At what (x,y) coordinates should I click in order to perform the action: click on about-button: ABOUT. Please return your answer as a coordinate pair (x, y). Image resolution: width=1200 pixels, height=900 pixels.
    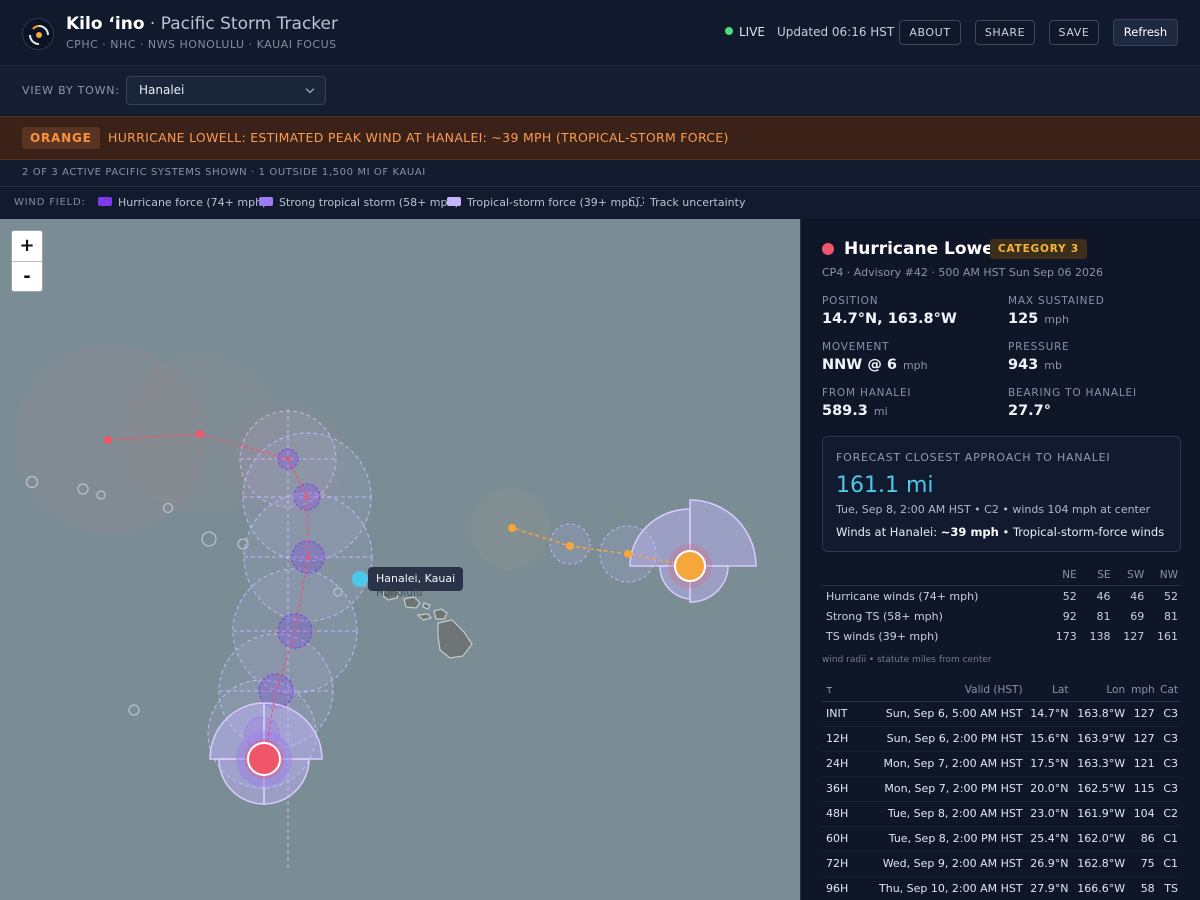
    Looking at the image, I should click on (930, 32).